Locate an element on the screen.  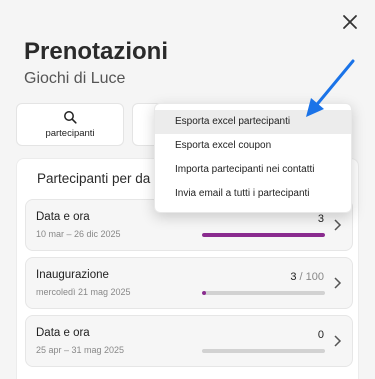
date-card-dates: 10 mar – 26 dic 2025 is located at coordinates (78, 234).